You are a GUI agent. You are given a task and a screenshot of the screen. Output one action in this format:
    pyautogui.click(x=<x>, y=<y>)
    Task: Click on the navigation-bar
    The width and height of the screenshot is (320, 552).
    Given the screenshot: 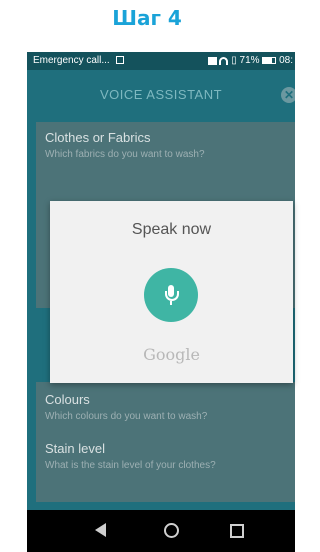 What is the action you would take?
    pyautogui.click(x=161, y=531)
    